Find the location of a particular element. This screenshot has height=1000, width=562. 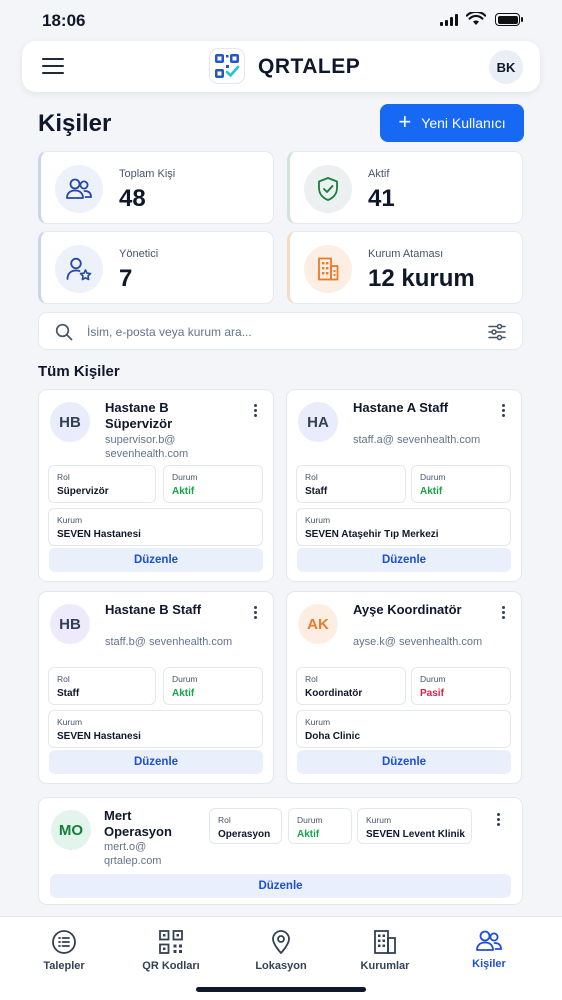

status-time: 18:06 is located at coordinates (64, 20).